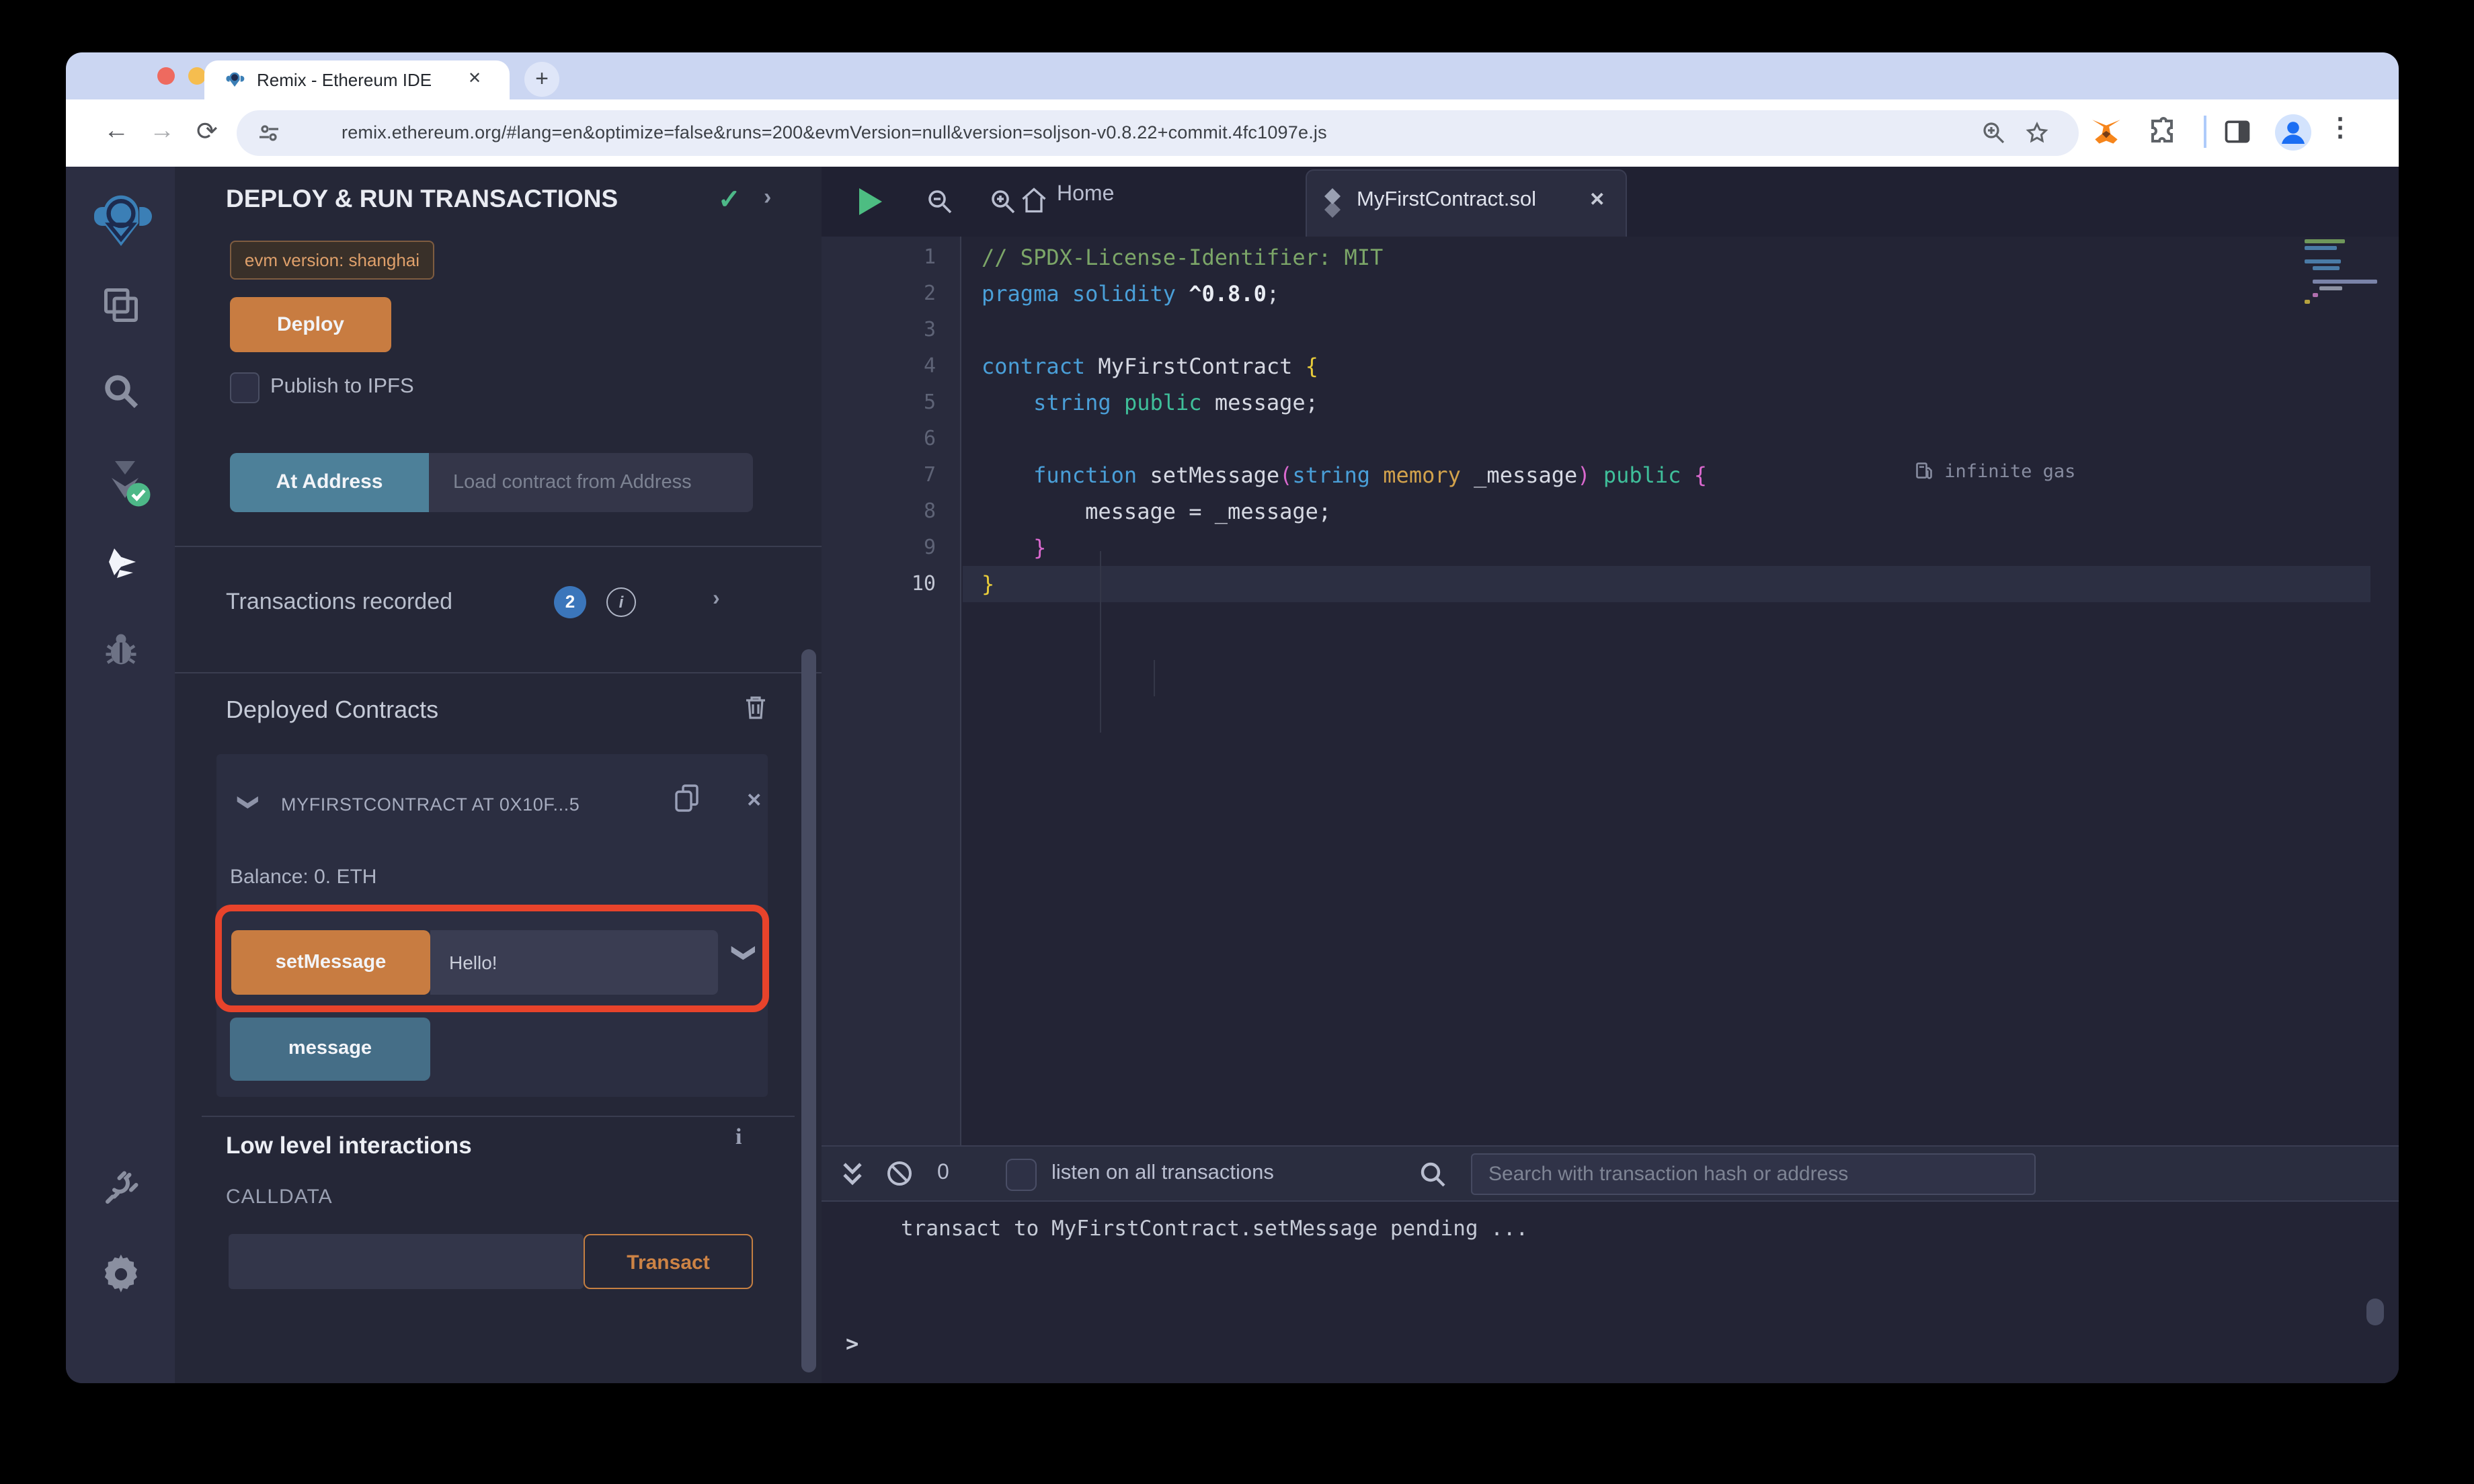 This screenshot has width=2474, height=1484. What do you see at coordinates (116, 132) in the screenshot?
I see `back-icon: ←` at bounding box center [116, 132].